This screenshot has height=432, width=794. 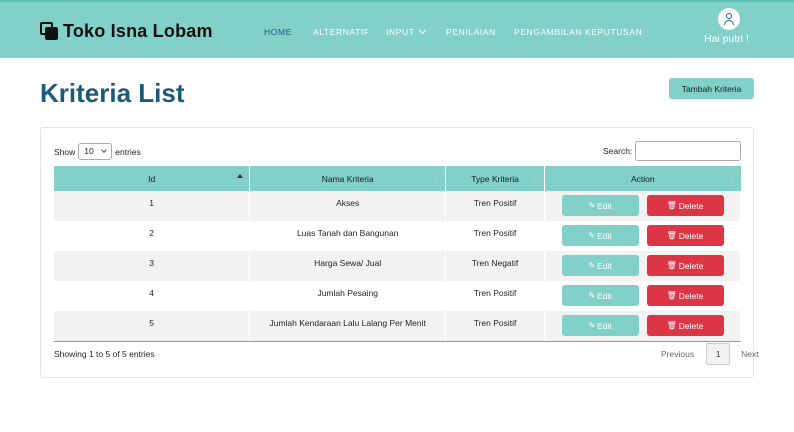 I want to click on page-title: Kriteria List, so click(x=112, y=93).